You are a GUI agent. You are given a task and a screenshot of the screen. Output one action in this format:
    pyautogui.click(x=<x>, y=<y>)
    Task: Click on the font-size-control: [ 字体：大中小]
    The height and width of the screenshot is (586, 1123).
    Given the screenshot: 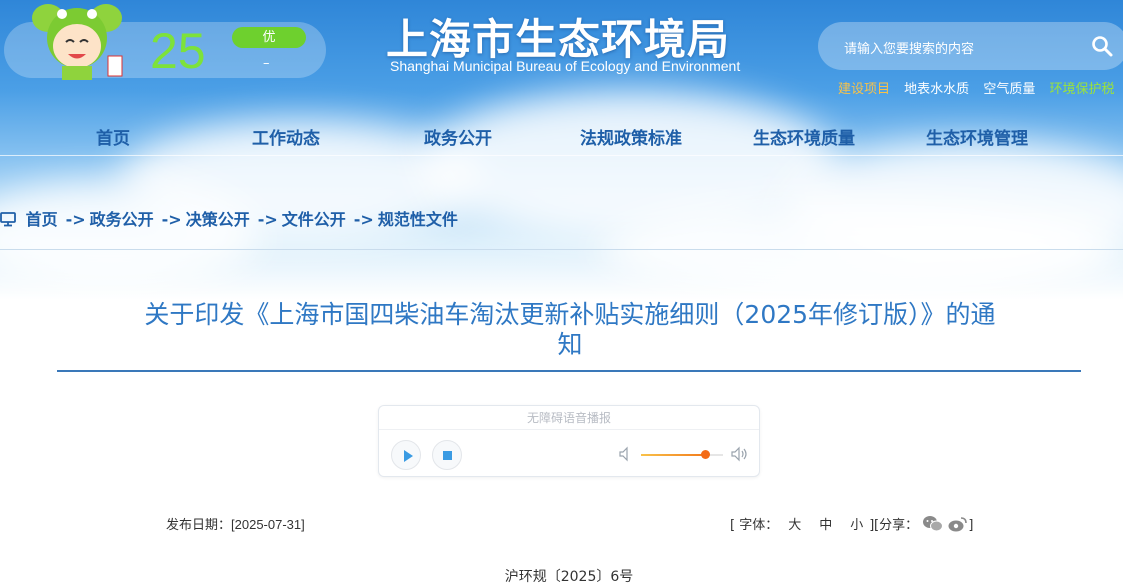 What is the action you would take?
    pyautogui.click(x=802, y=523)
    